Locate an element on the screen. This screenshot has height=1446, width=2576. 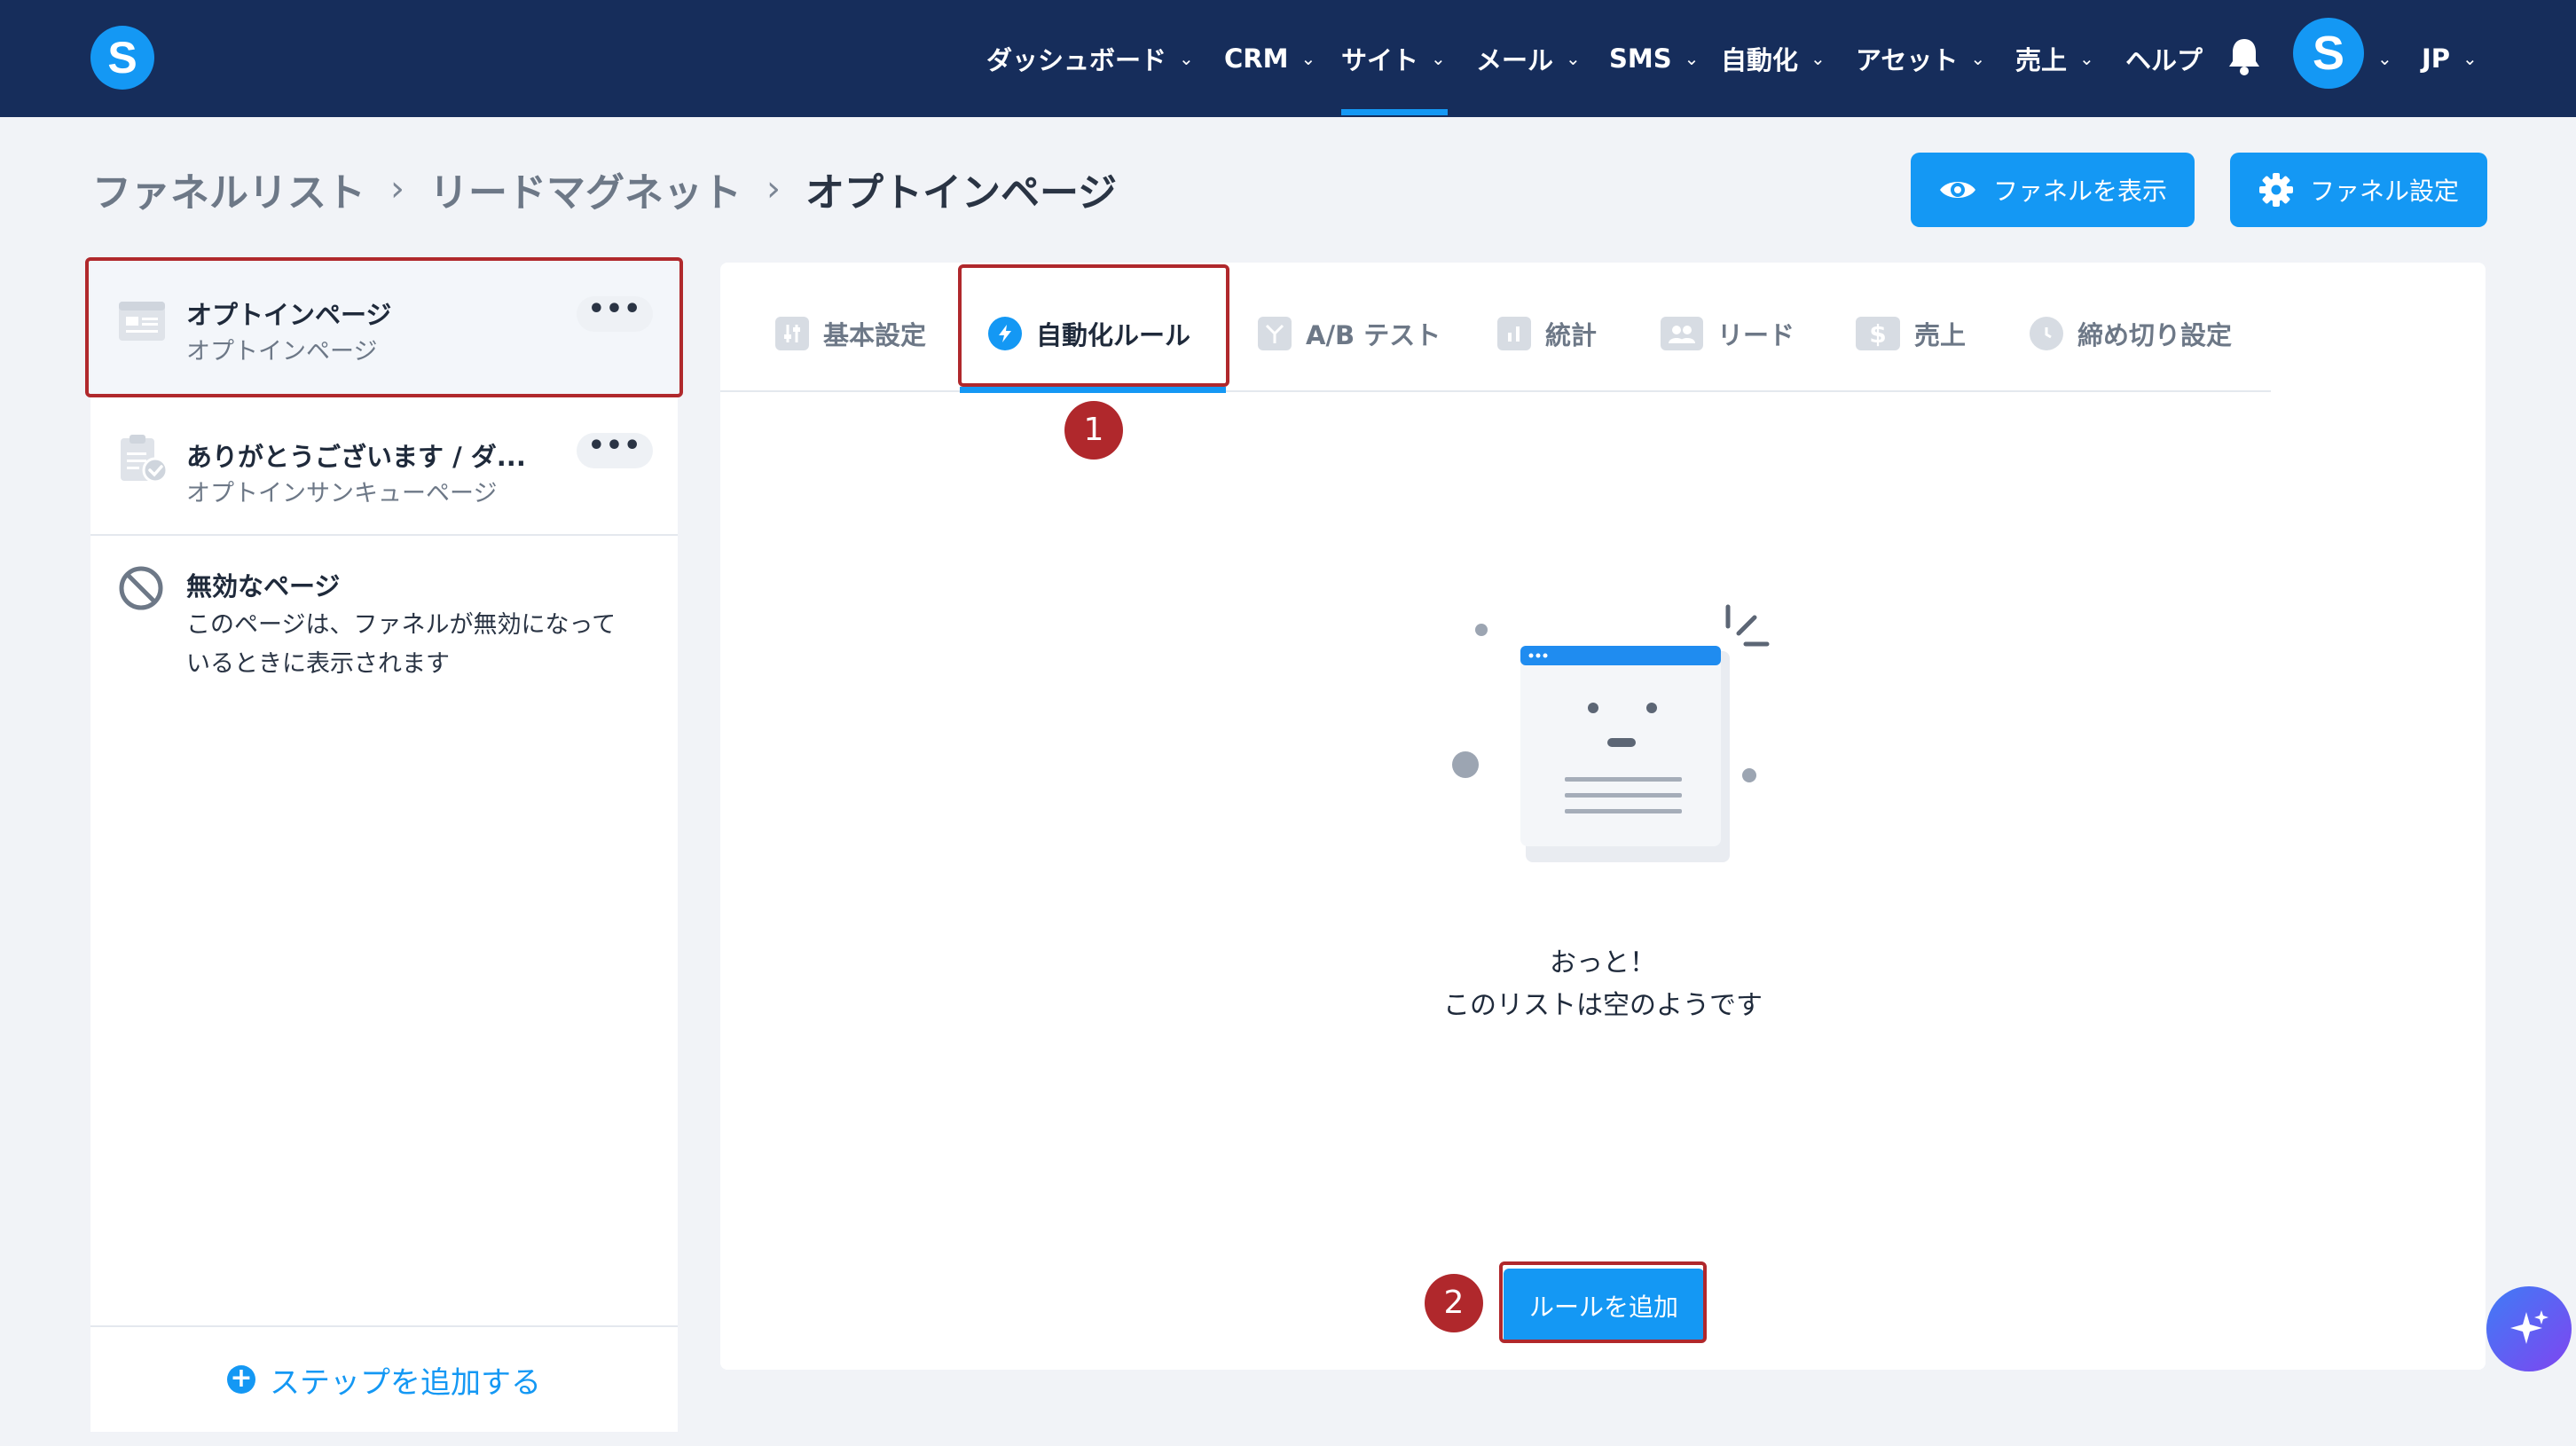
empty-list-illustration is located at coordinates (1611, 733).